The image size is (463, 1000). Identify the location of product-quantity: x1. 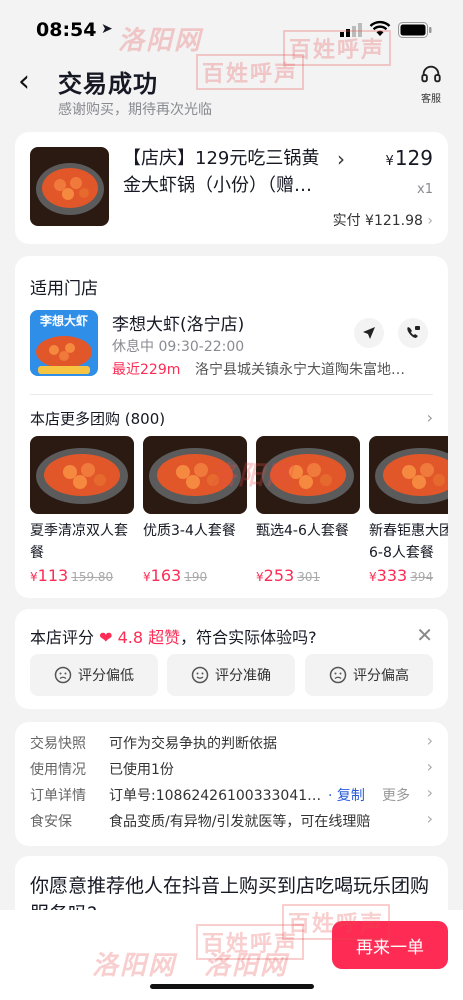
(425, 189).